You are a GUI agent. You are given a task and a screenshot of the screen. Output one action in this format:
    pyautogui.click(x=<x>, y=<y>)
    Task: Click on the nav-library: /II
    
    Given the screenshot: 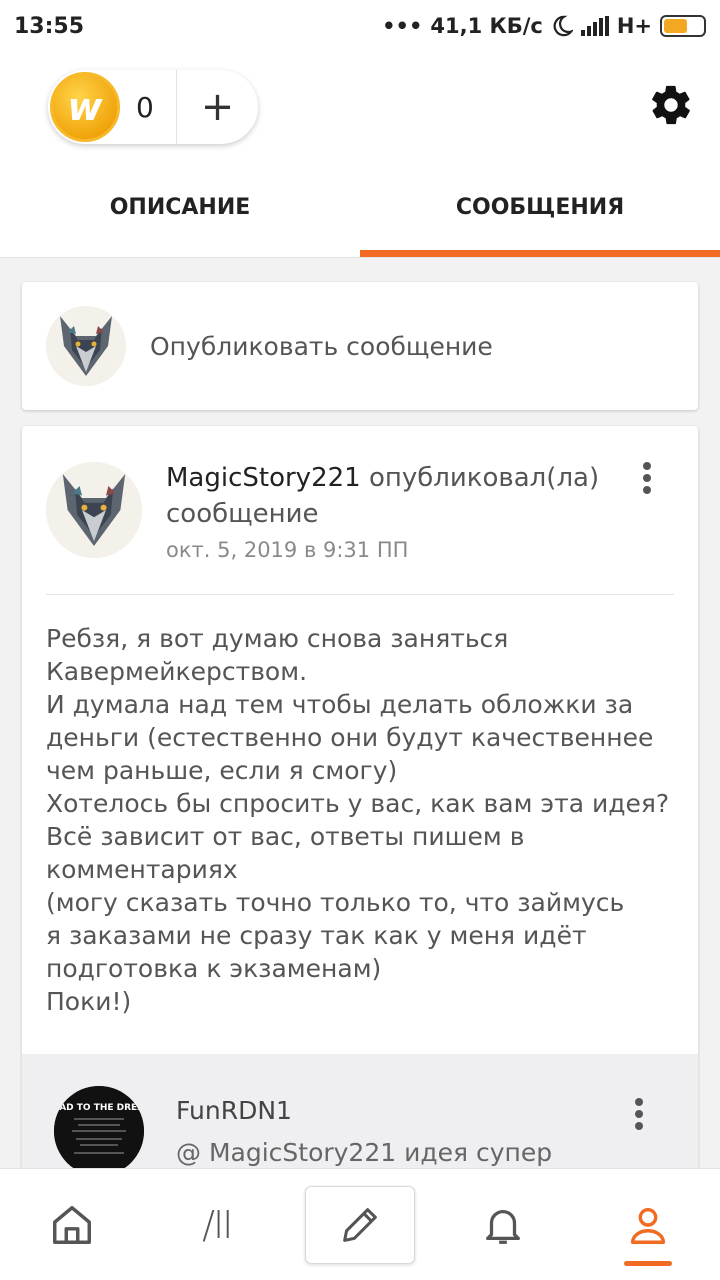 What is the action you would take?
    pyautogui.click(x=217, y=1224)
    